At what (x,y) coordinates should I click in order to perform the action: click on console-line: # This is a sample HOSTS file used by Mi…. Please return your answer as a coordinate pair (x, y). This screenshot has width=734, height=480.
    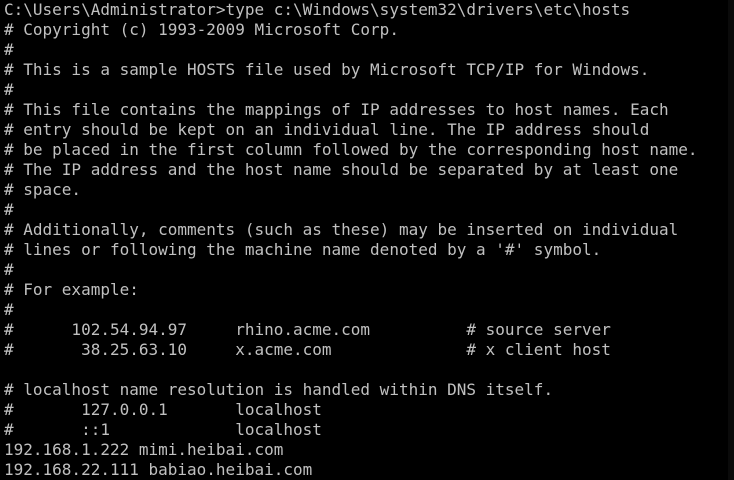
    Looking at the image, I should click on (327, 69).